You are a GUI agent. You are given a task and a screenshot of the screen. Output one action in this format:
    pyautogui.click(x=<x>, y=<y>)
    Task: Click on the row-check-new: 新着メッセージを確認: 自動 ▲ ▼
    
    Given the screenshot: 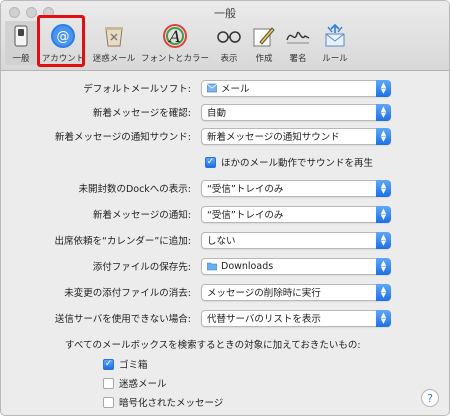 What is the action you would take?
    pyautogui.click(x=225, y=112)
    